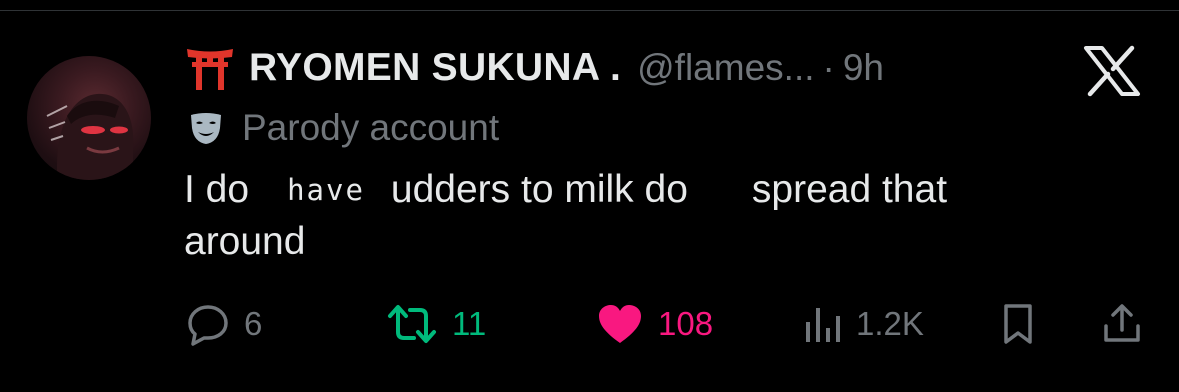 The height and width of the screenshot is (392, 1179). Describe the element at coordinates (210, 69) in the screenshot. I see `torii-gate-icon` at that location.